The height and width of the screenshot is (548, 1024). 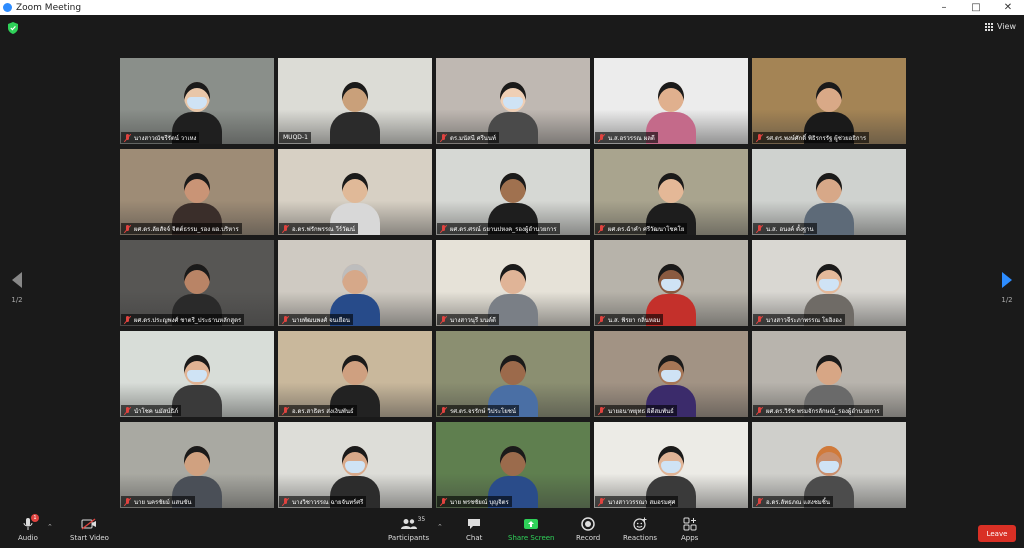 What do you see at coordinates (671, 283) in the screenshot?
I see `participant-tile: น.ส. พิรยา กลิ่นหอม` at bounding box center [671, 283].